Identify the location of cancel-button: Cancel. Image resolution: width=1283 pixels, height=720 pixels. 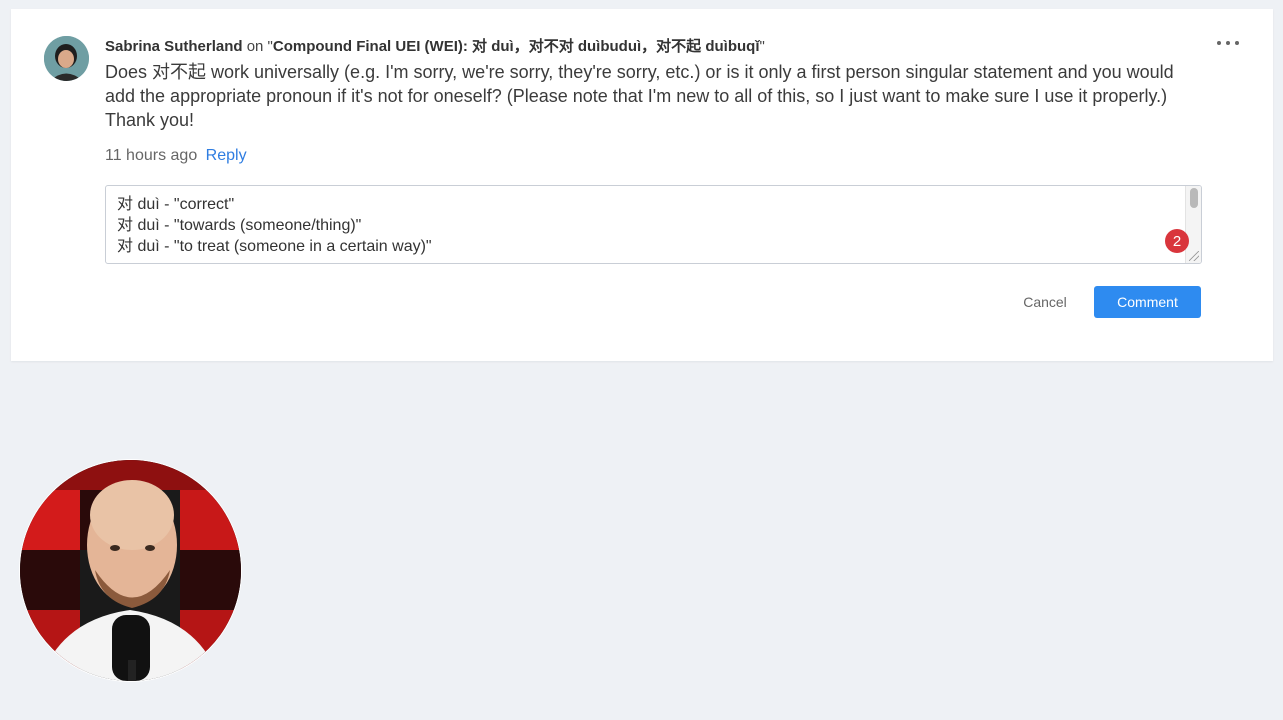
(1045, 302).